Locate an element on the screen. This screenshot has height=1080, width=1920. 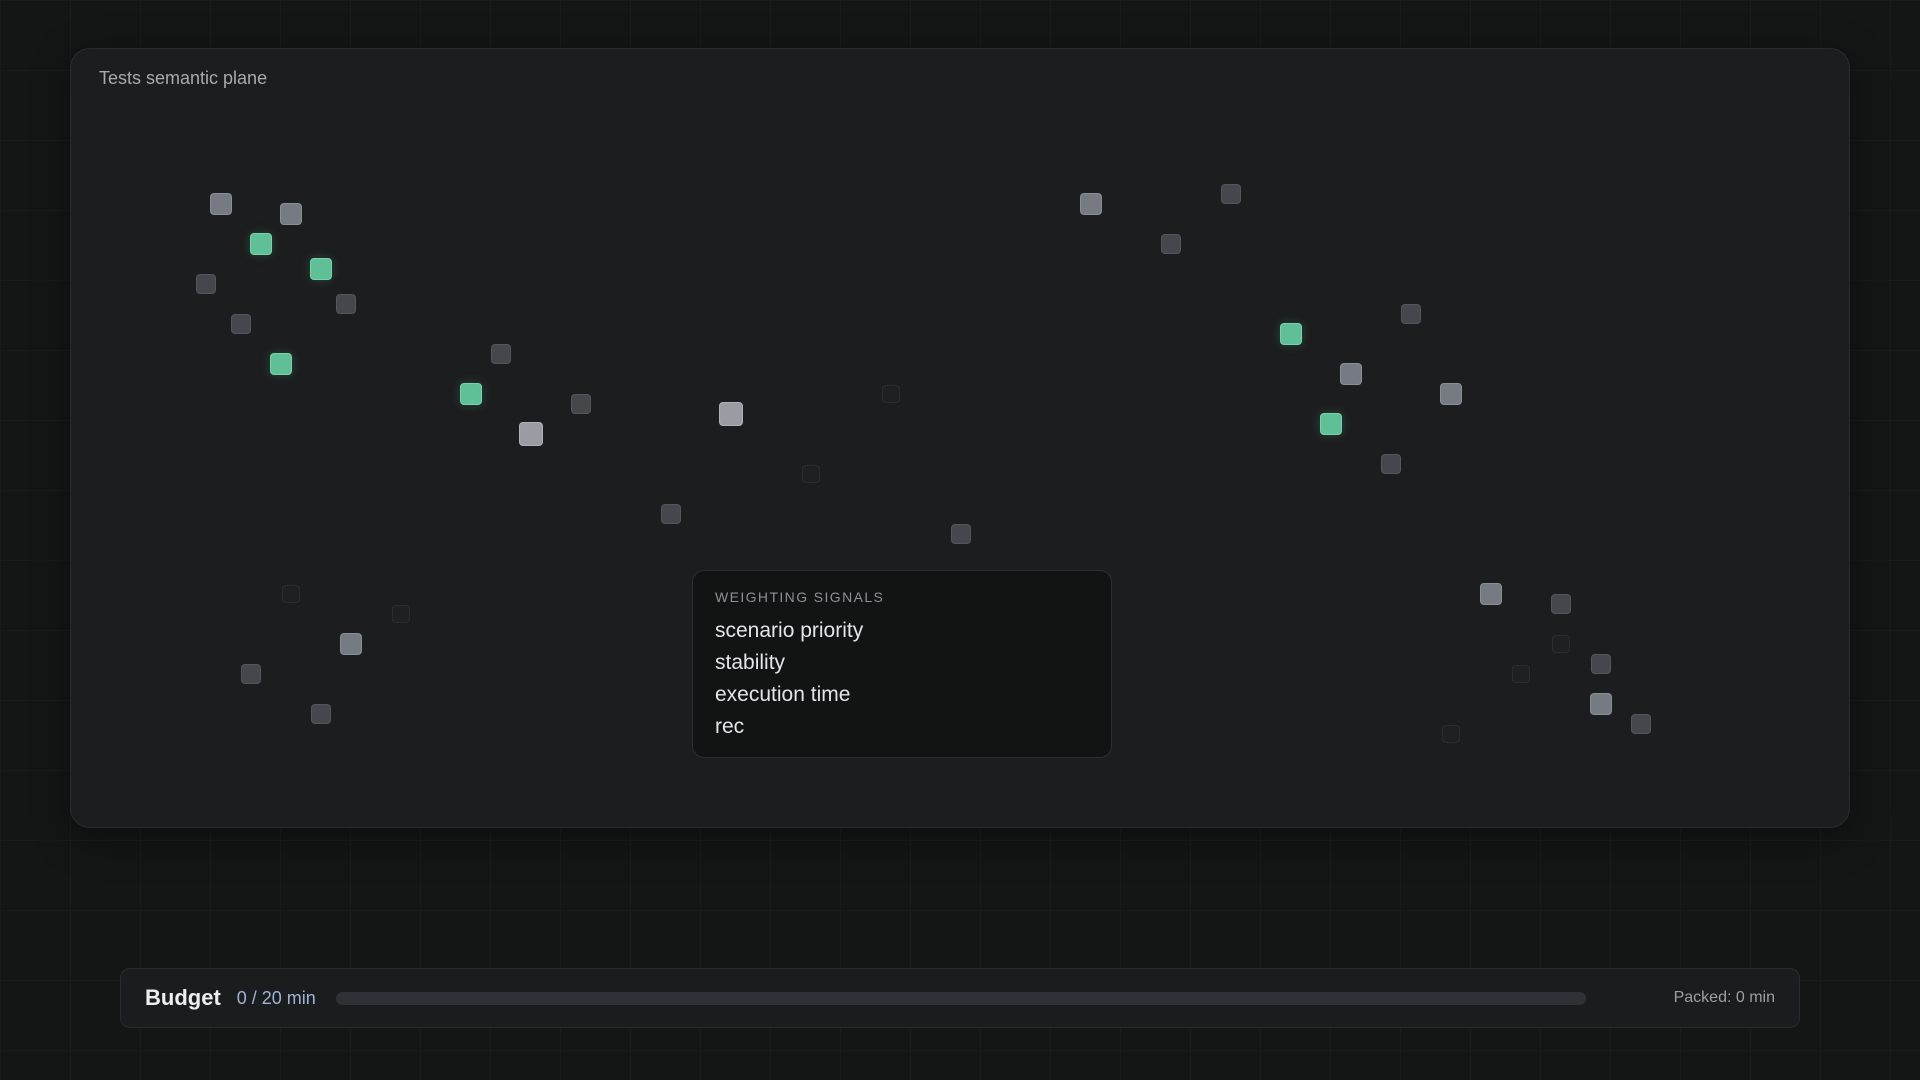
budget-packed: Packed: 0 min is located at coordinates (1724, 997).